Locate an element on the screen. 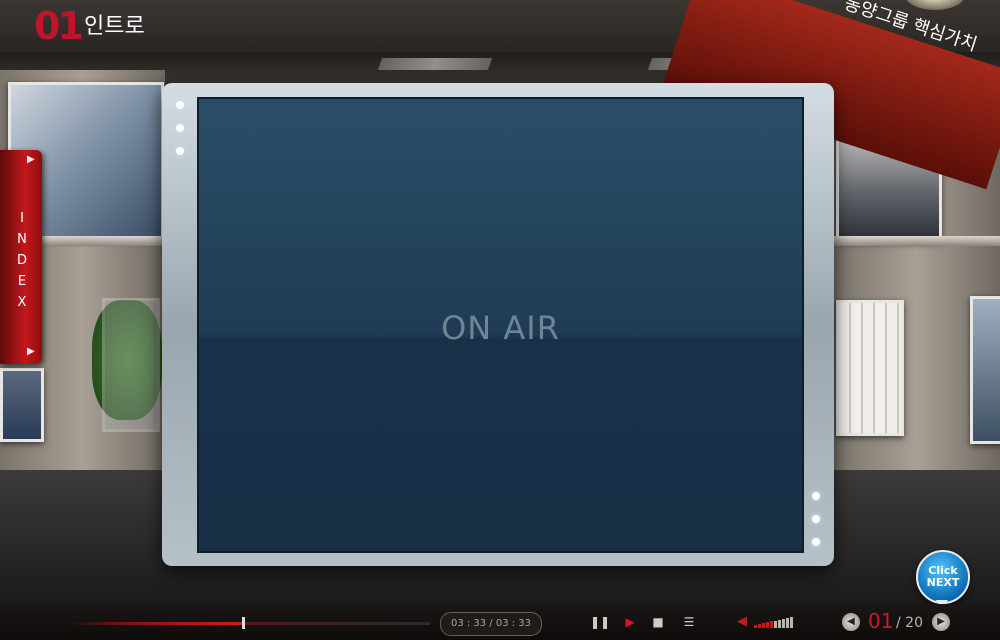 The width and height of the screenshot is (1000, 640). wall-photo-building is located at coordinates (985, 370).